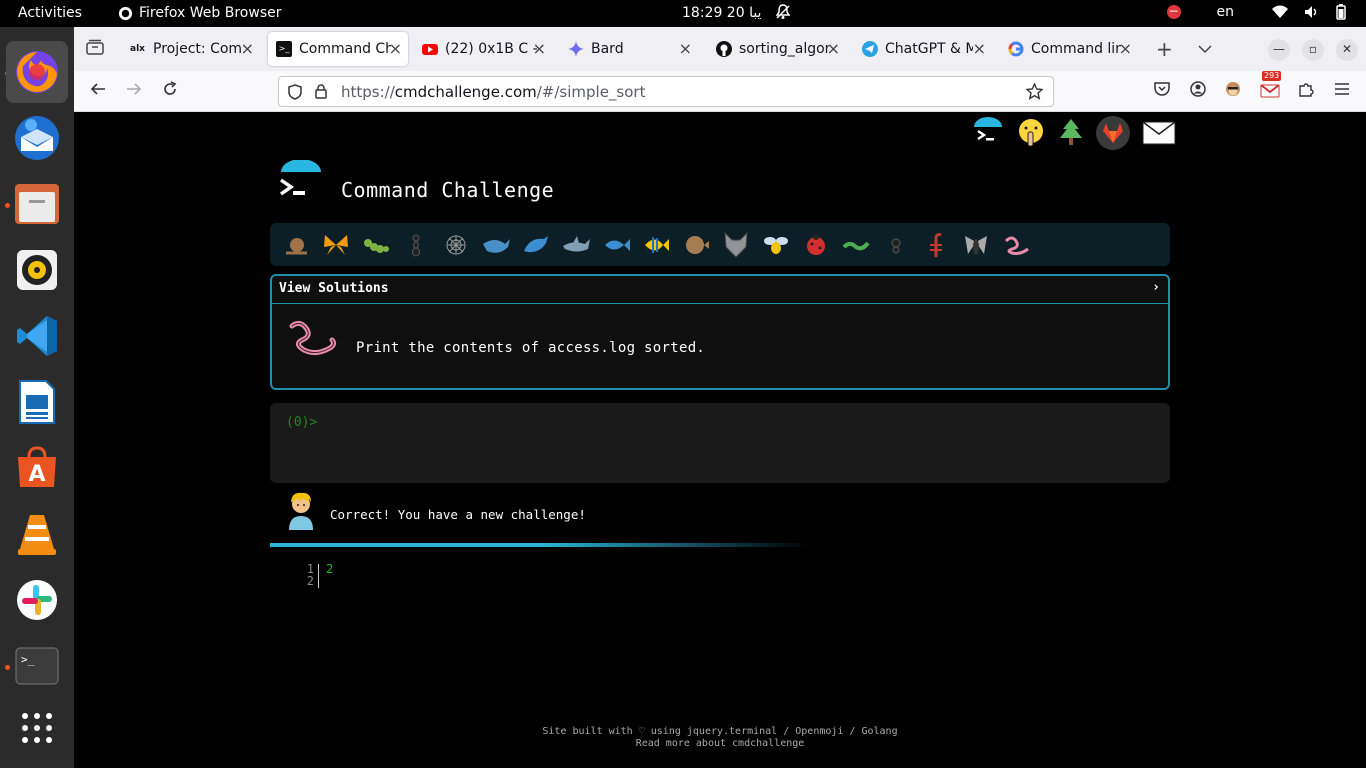 The height and width of the screenshot is (768, 1366). What do you see at coordinates (37, 600) in the screenshot?
I see `slack-icon` at bounding box center [37, 600].